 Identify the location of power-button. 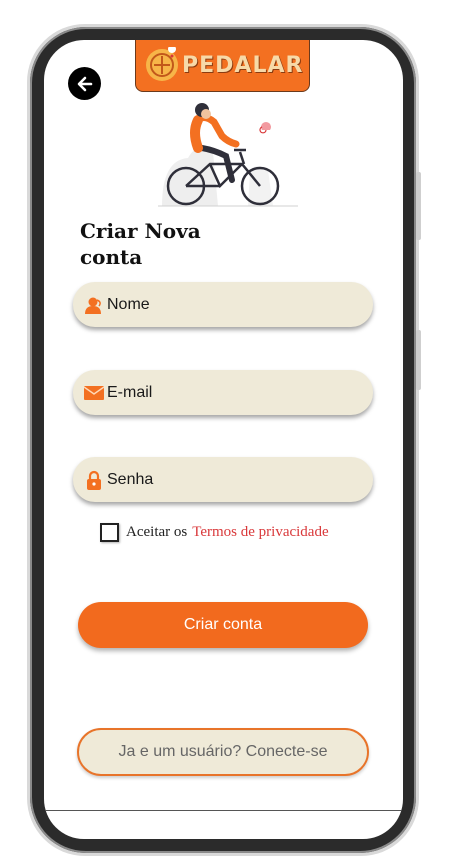
(418, 360).